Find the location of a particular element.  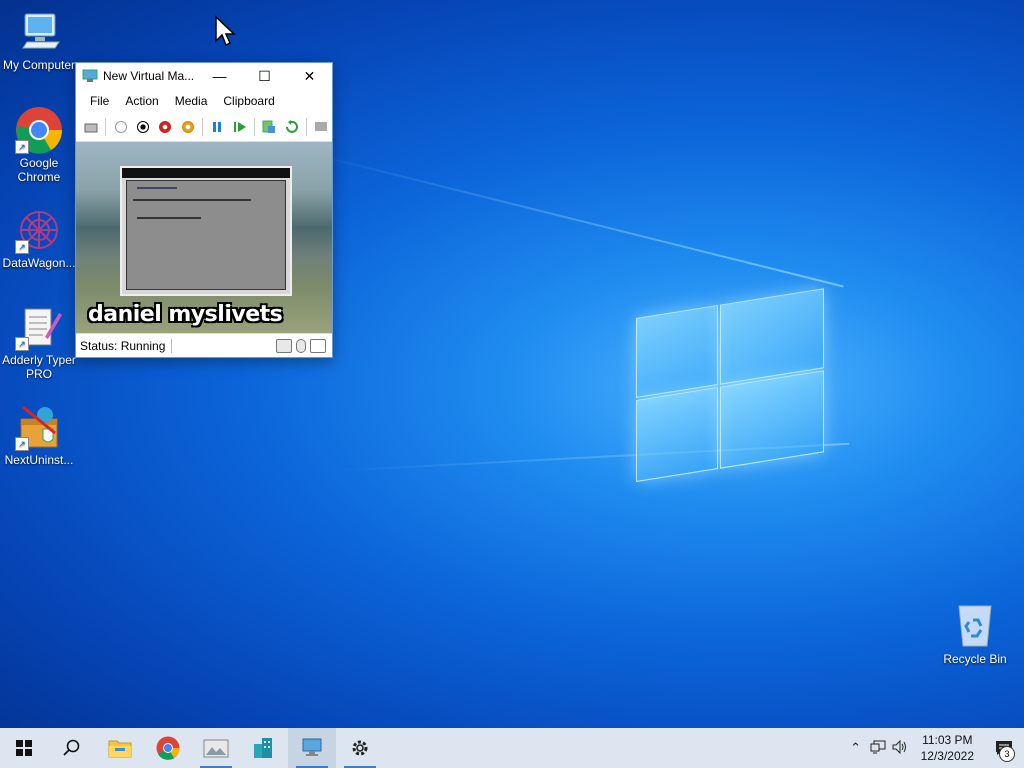

chrome-icon is located at coordinates (168, 748).